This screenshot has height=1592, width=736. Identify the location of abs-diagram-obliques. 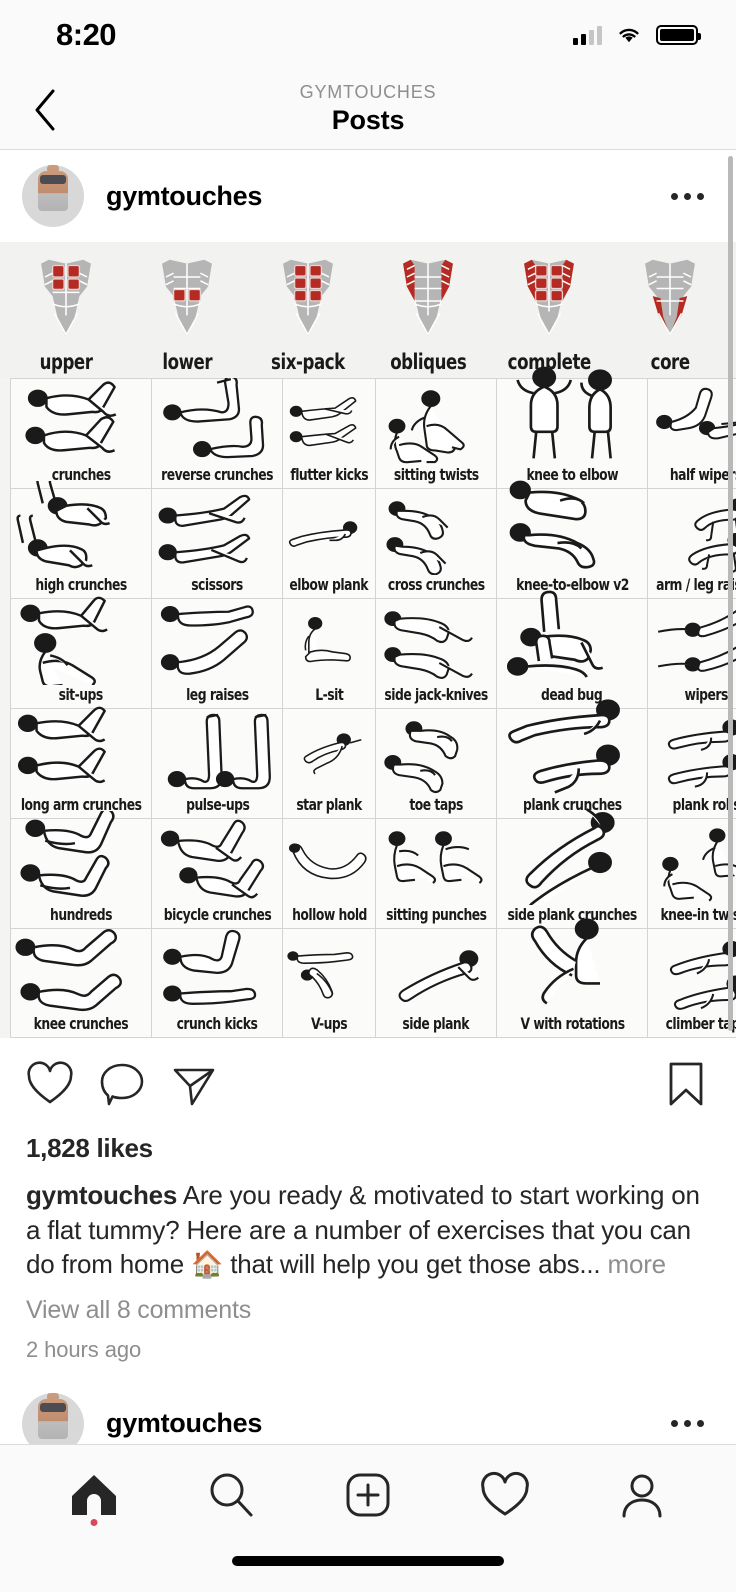
(428, 298).